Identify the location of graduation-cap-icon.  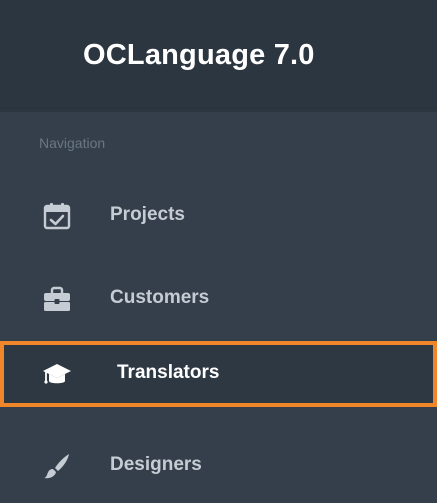
(57, 374).